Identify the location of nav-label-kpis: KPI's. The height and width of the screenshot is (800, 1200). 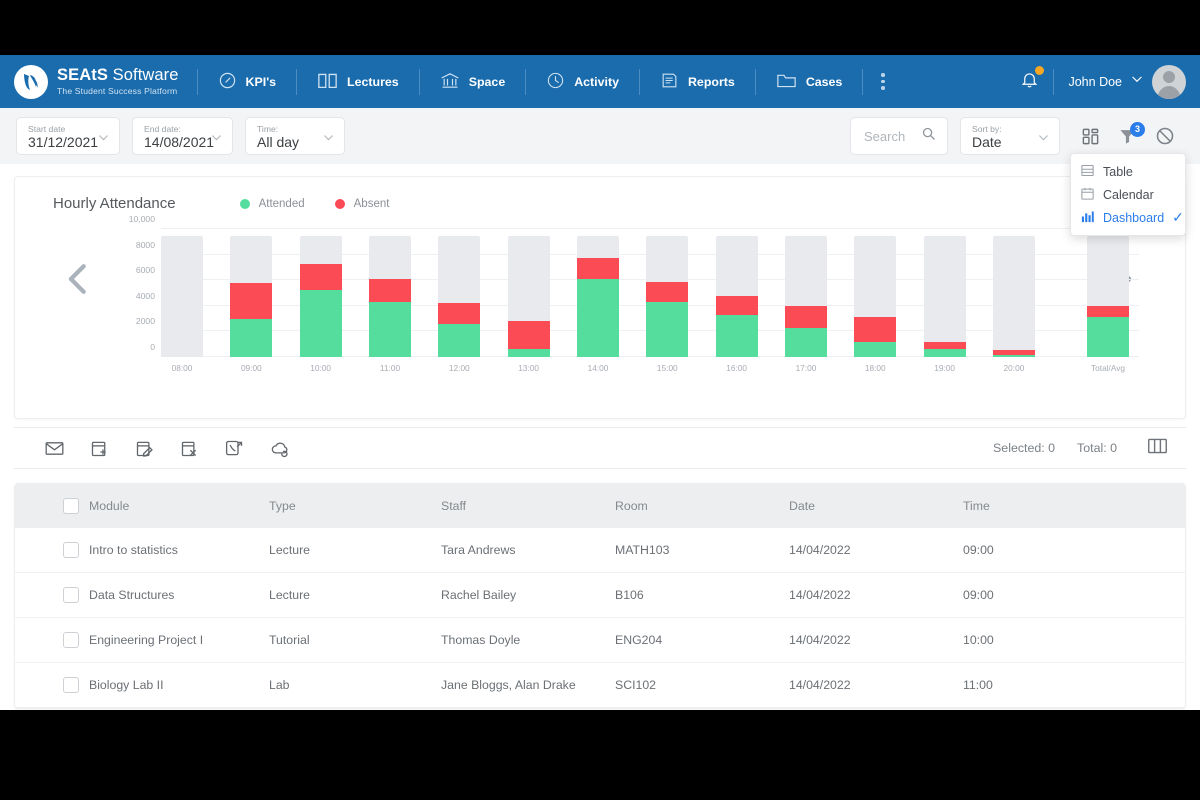
(261, 81).